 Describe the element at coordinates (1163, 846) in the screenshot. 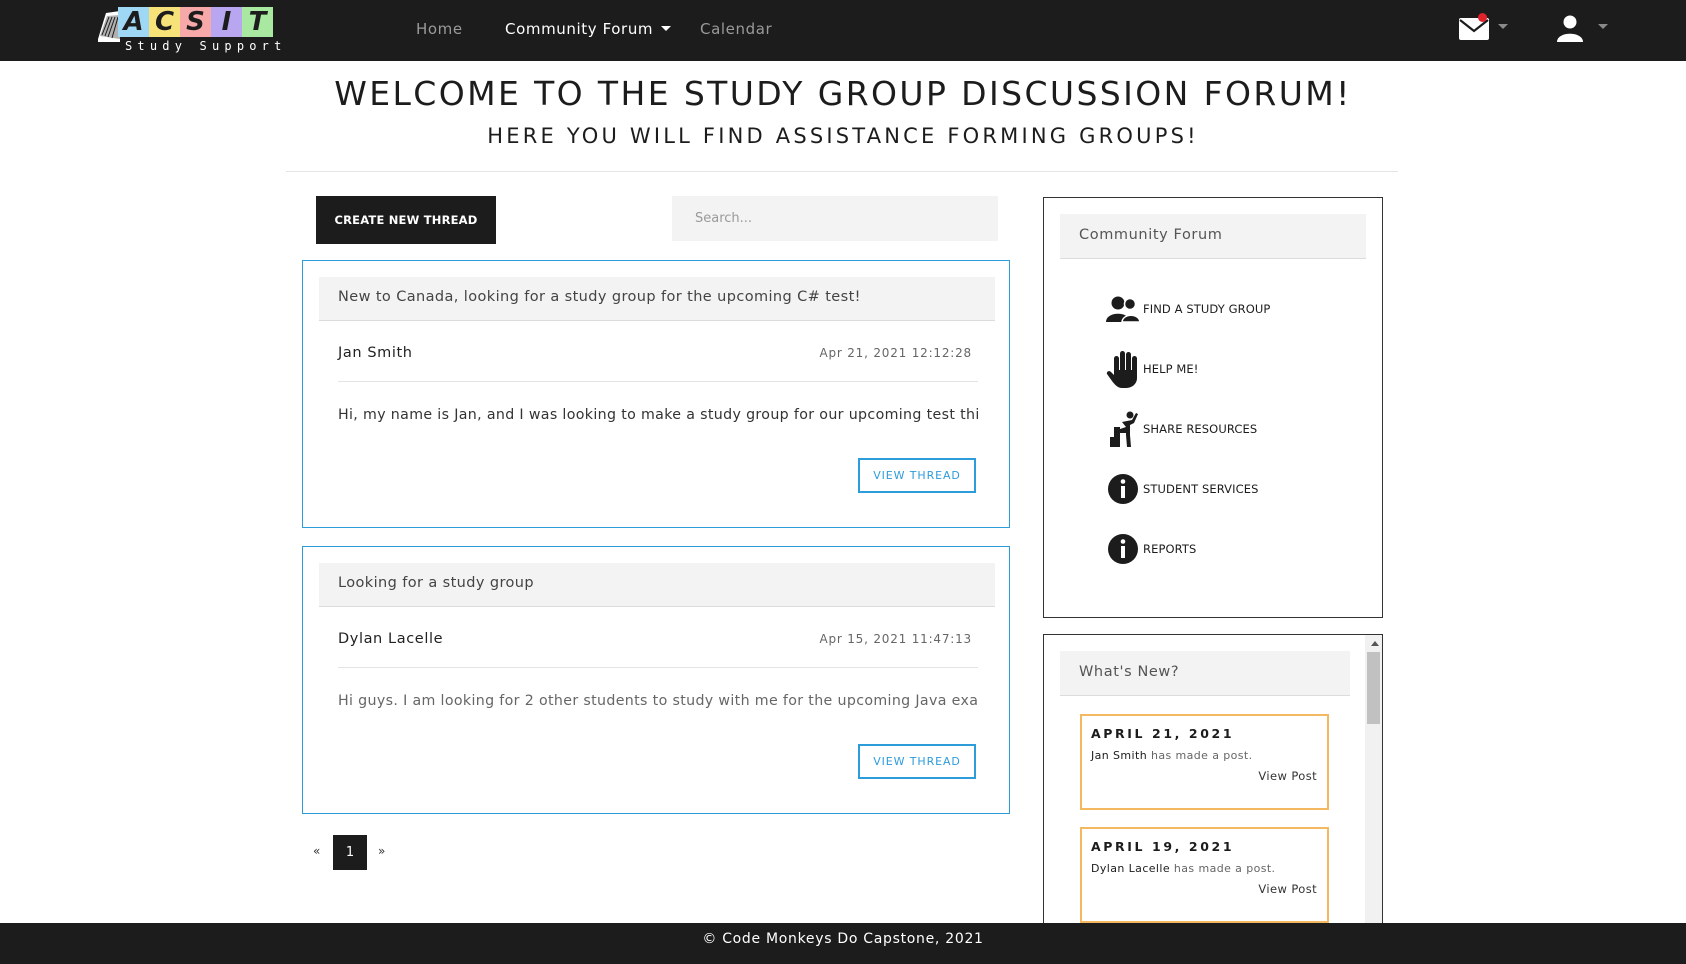

I see `news-date: APRIL 19, 2021` at that location.